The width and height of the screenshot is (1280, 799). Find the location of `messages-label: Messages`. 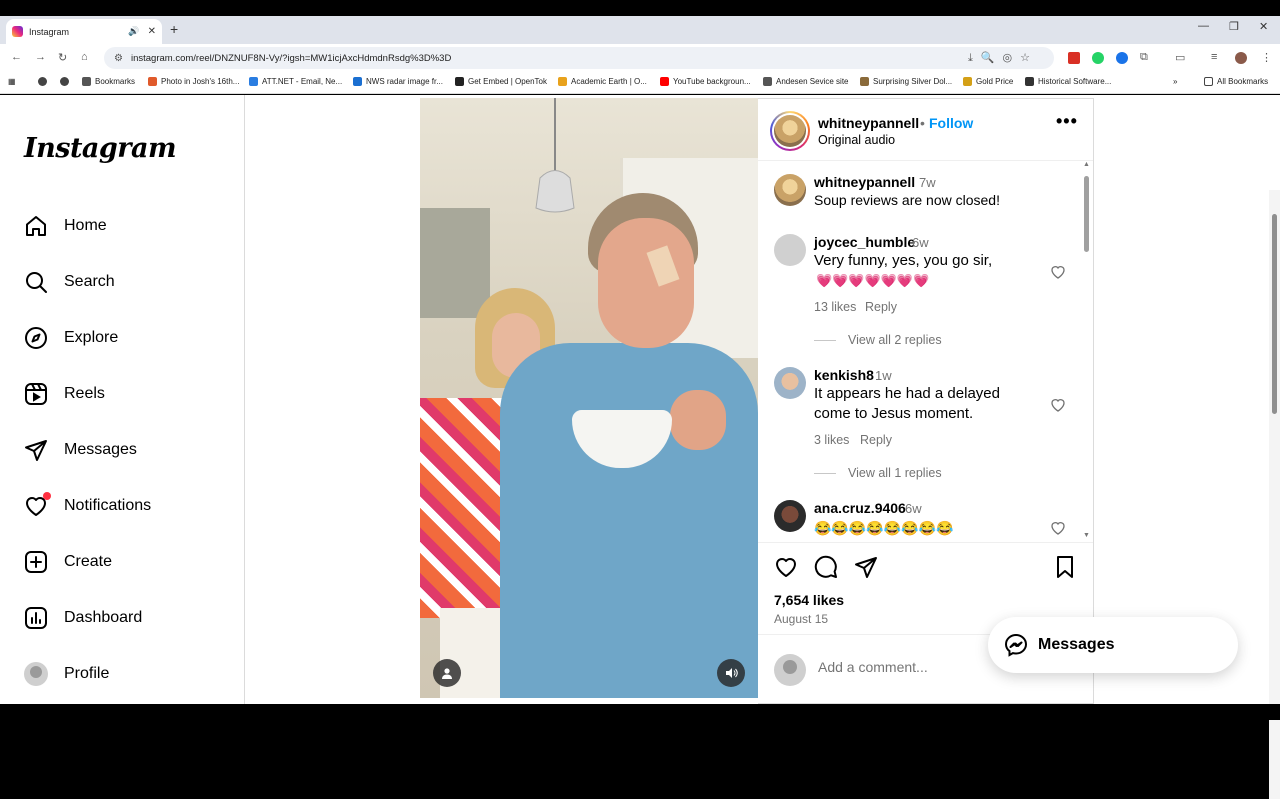

messages-label: Messages is located at coordinates (1076, 644).